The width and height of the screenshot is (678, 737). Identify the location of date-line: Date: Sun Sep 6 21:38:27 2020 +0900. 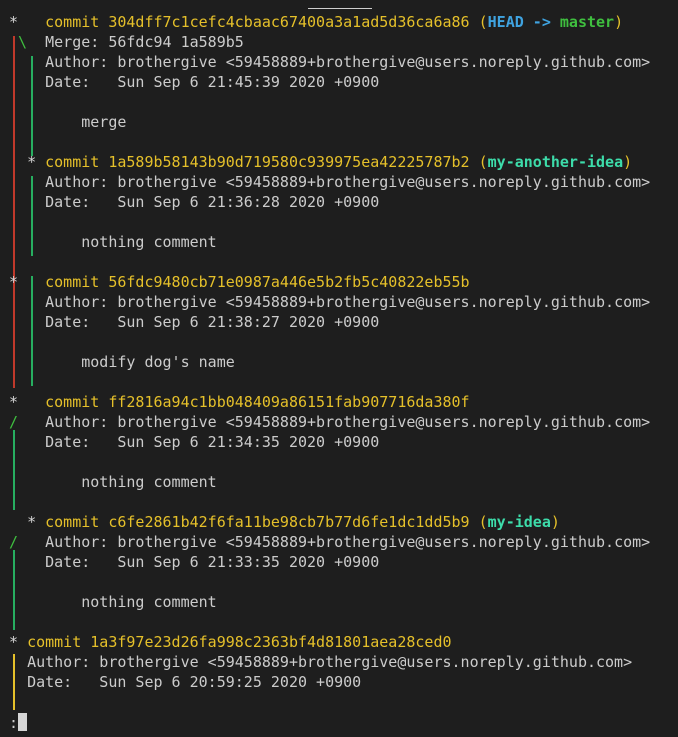
(194, 322).